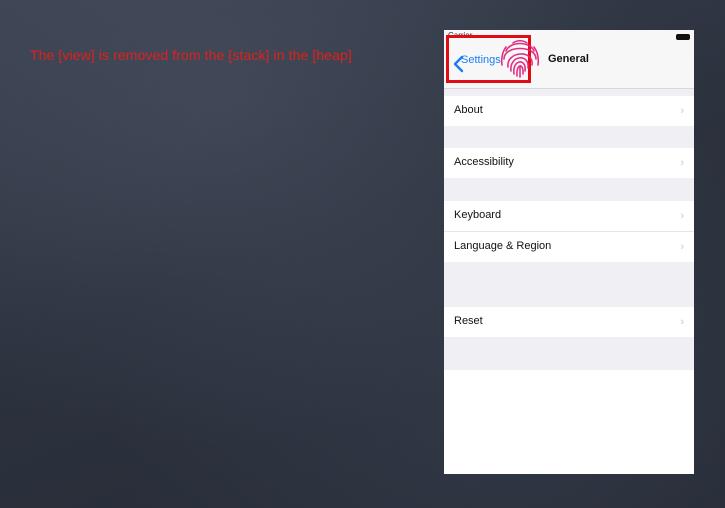  I want to click on settings-group-reset: Reset ›, so click(569, 322).